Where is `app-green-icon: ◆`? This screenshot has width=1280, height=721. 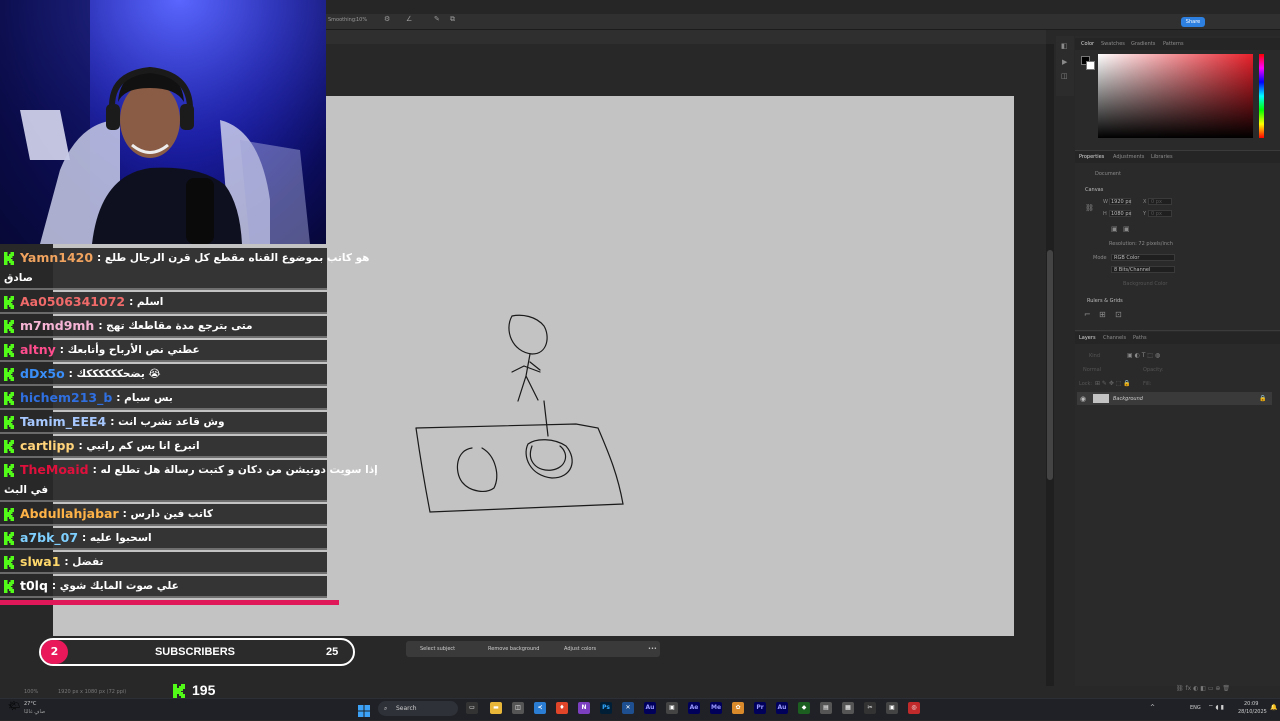
app-green-icon: ◆ is located at coordinates (804, 708).